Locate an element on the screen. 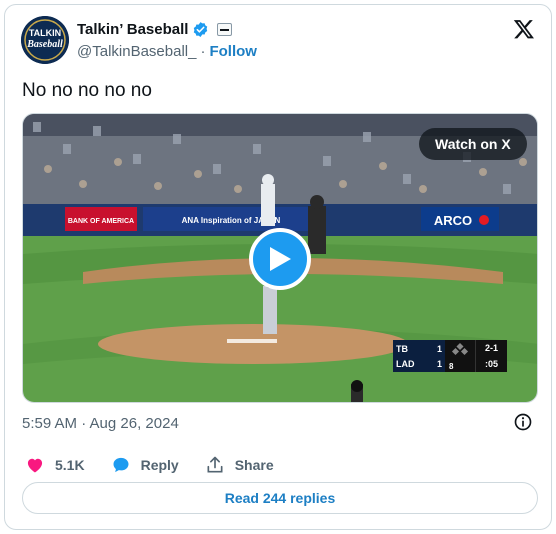 The width and height of the screenshot is (556, 534). away-team: TB is located at coordinates (402, 348).